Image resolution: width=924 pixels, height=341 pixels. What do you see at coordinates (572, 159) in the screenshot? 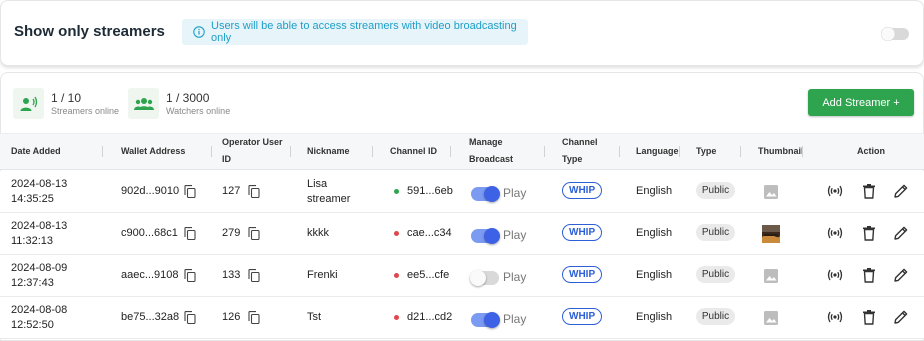
I see `col-channel-type-label-2: Type` at bounding box center [572, 159].